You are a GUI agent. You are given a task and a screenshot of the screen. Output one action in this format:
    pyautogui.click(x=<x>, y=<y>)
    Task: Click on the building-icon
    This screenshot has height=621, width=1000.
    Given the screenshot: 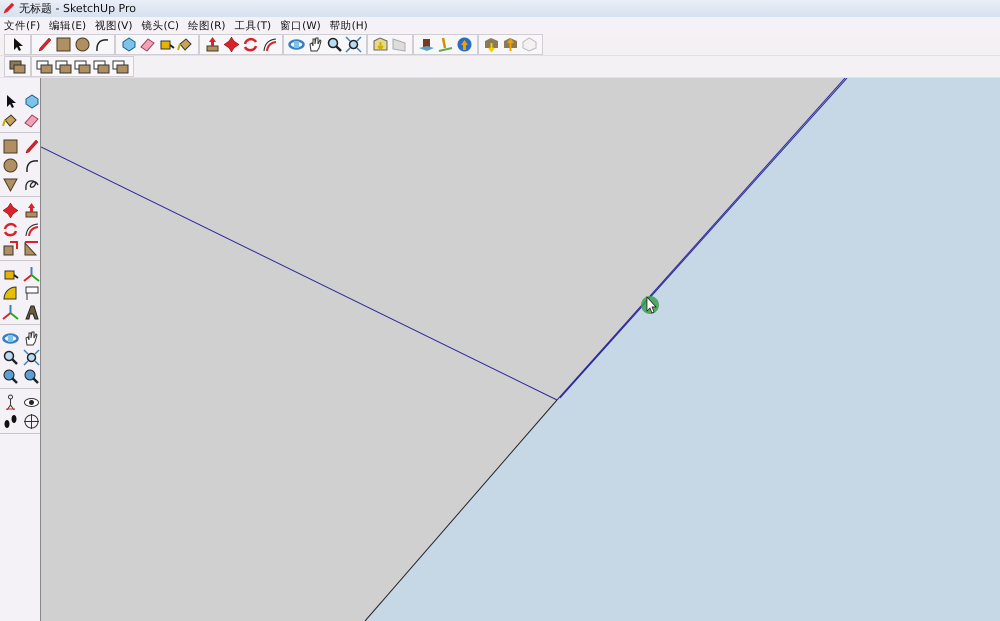 What is the action you would take?
    pyautogui.click(x=426, y=44)
    